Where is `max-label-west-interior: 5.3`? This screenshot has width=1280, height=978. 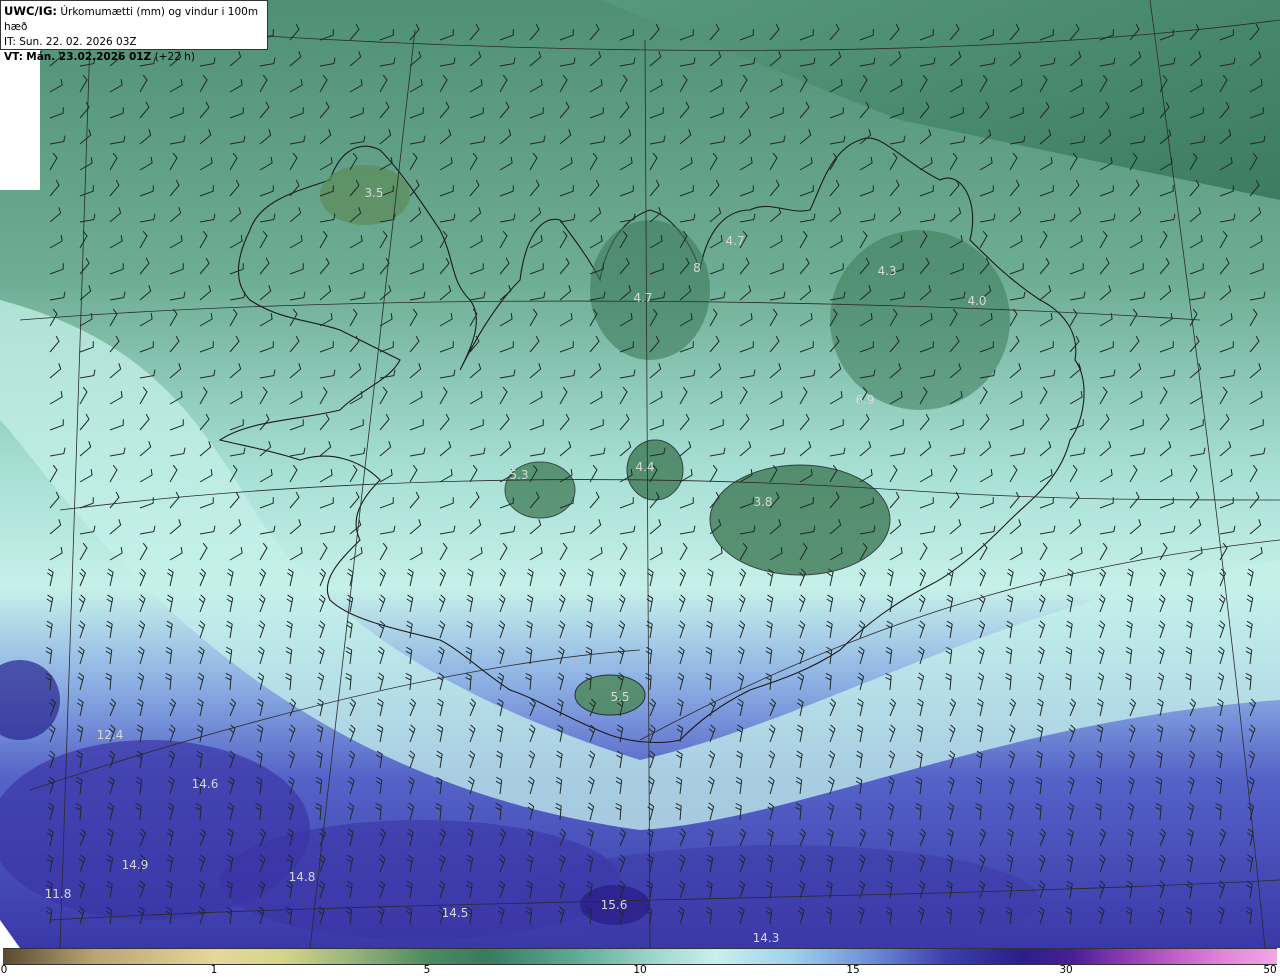 max-label-west-interior: 5.3 is located at coordinates (518, 475).